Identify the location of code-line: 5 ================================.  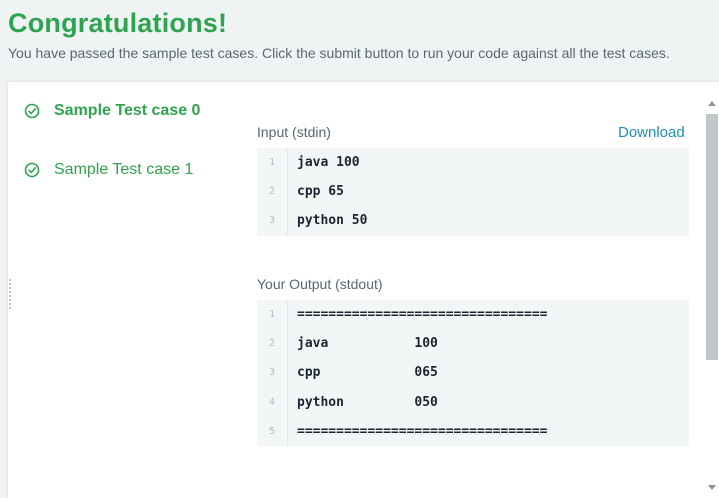
(473, 431).